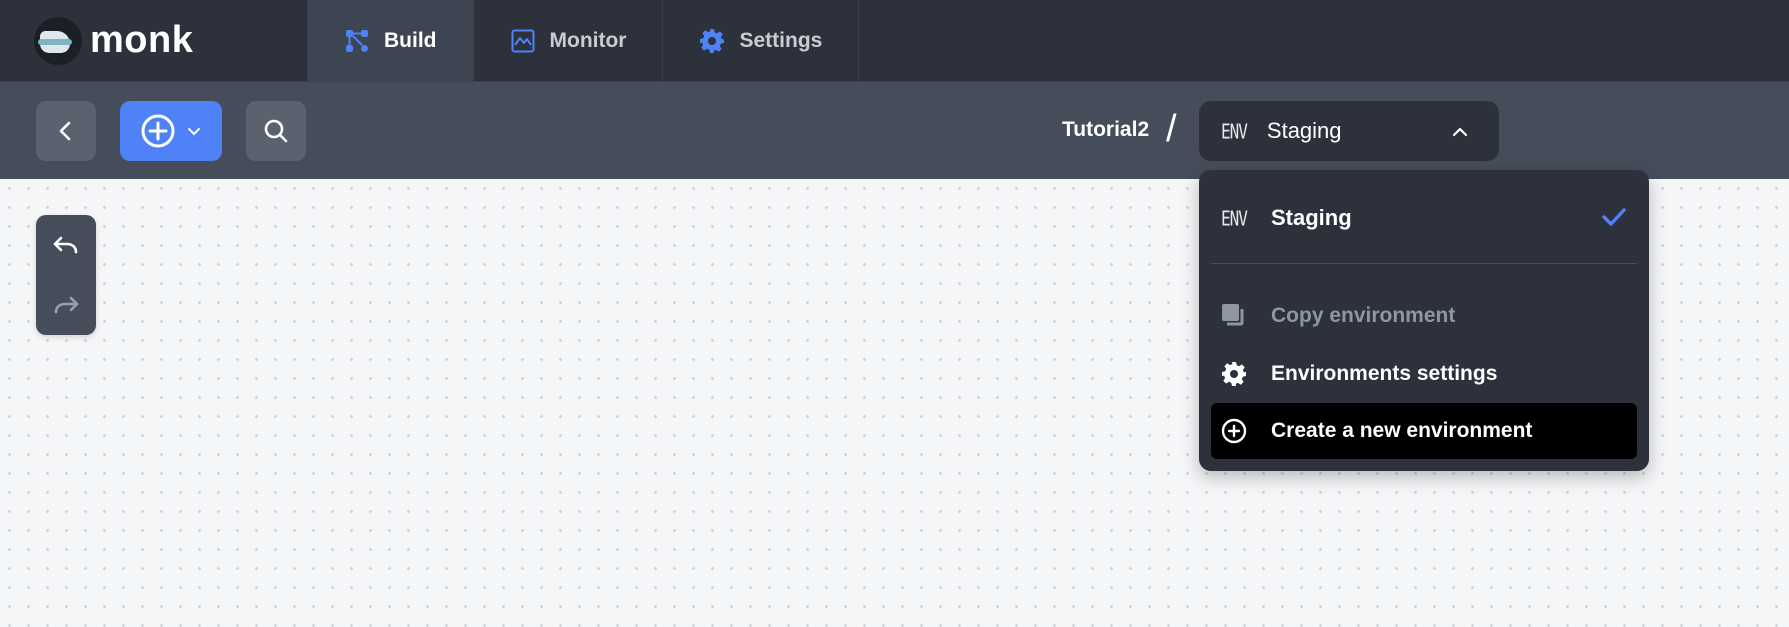 This screenshot has width=1789, height=627. I want to click on undo-icon, so click(65, 245).